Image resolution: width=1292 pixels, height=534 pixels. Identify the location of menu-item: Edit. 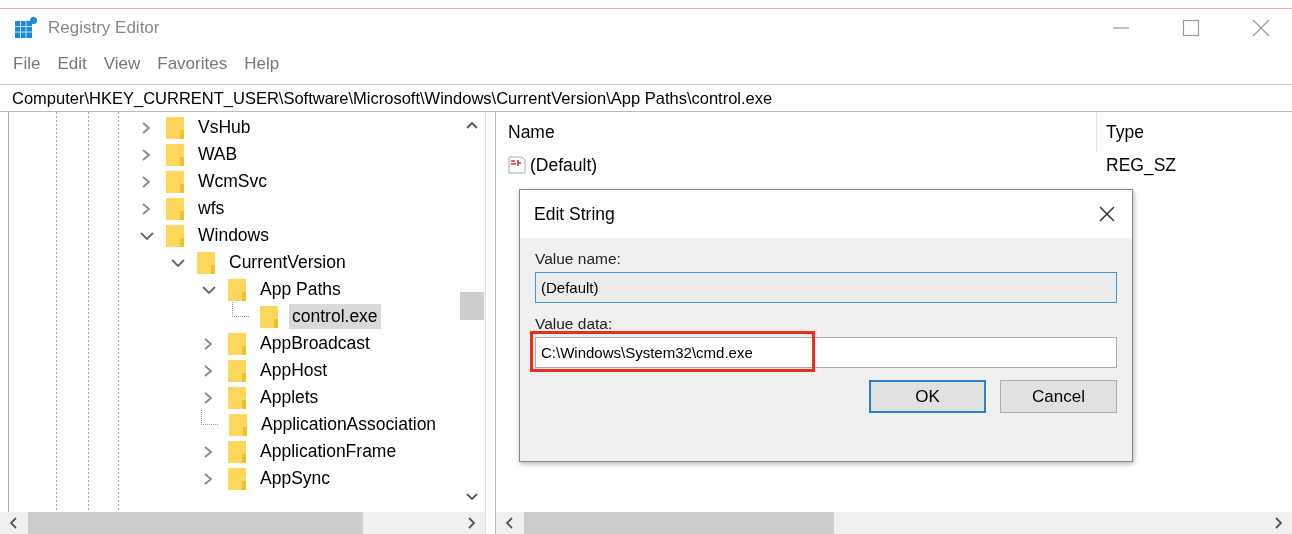
(72, 64).